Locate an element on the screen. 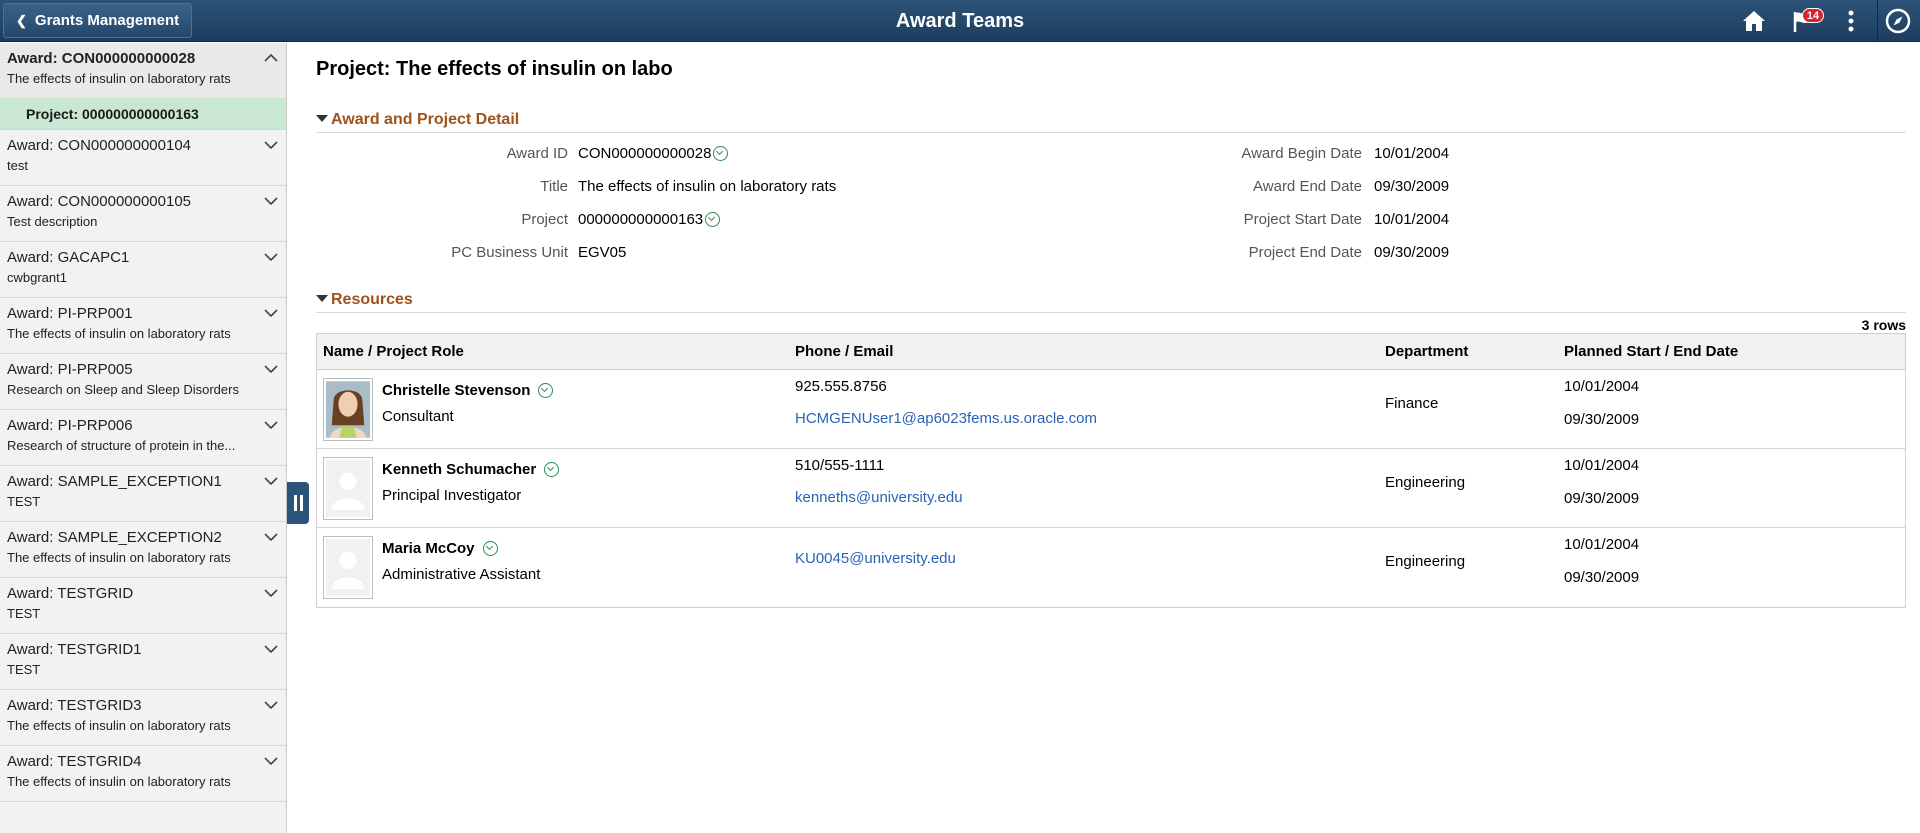 The width and height of the screenshot is (1920, 833). award-item: Award: SAMPLE_EXCEPTION1 TEST is located at coordinates (143, 494).